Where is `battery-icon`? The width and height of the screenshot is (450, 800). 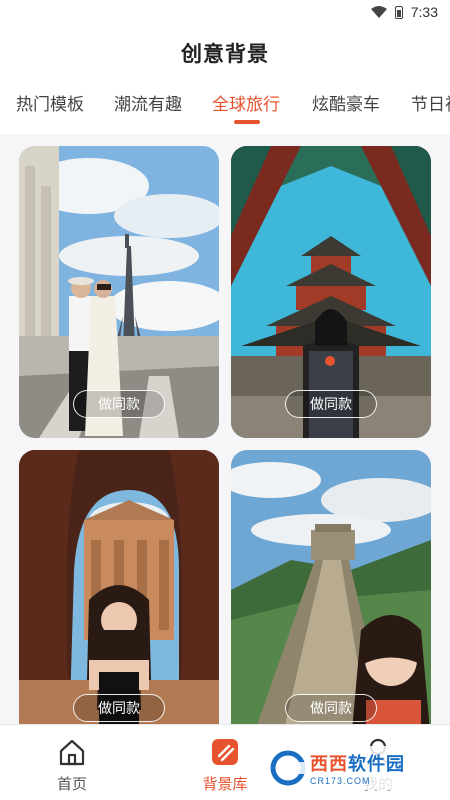 battery-icon is located at coordinates (398, 12).